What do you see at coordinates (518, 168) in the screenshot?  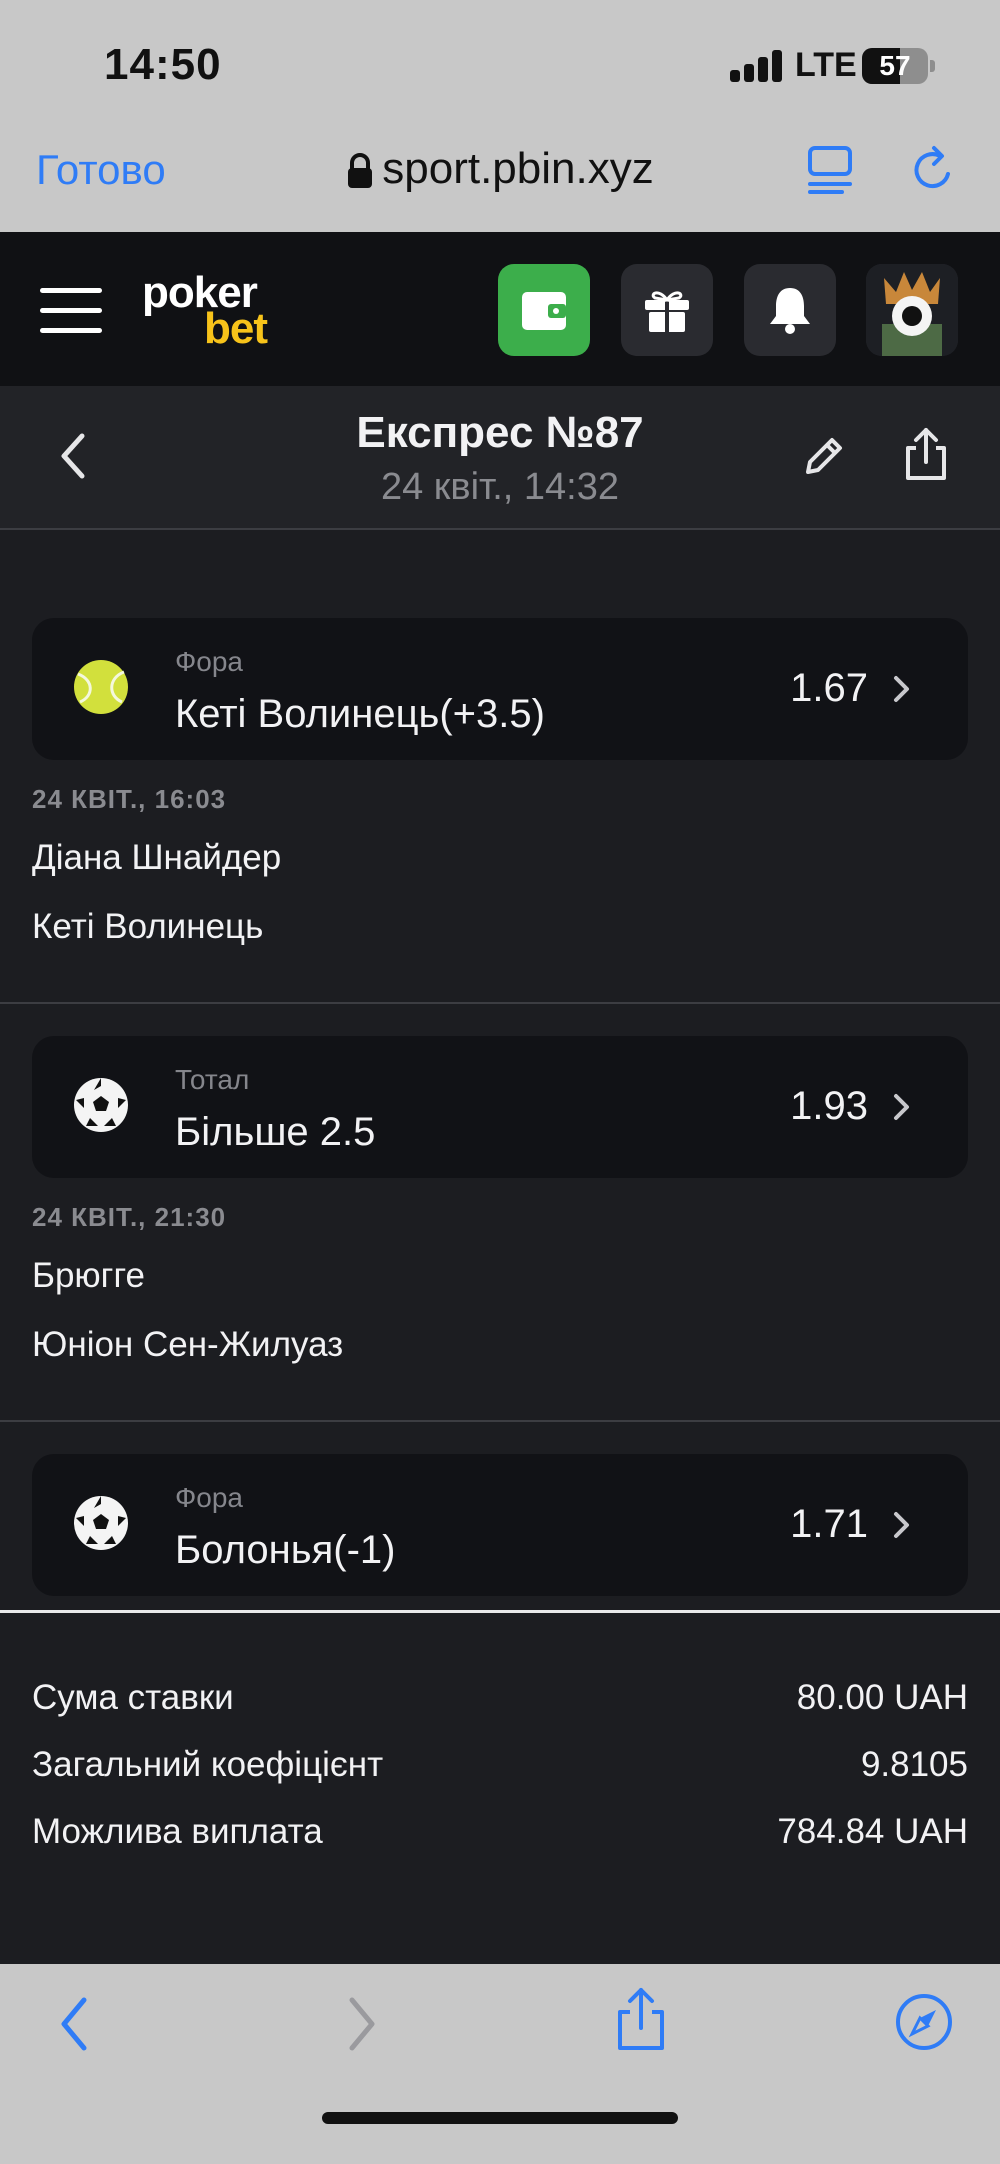 I see `url-text: sport.pbin.xyz` at bounding box center [518, 168].